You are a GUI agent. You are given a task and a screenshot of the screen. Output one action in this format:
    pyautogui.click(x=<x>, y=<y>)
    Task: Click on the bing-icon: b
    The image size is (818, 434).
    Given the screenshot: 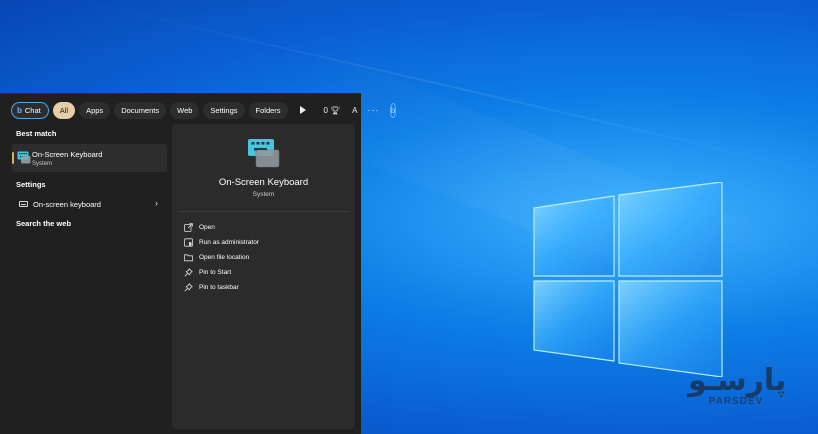 What is the action you would take?
    pyautogui.click(x=393, y=110)
    